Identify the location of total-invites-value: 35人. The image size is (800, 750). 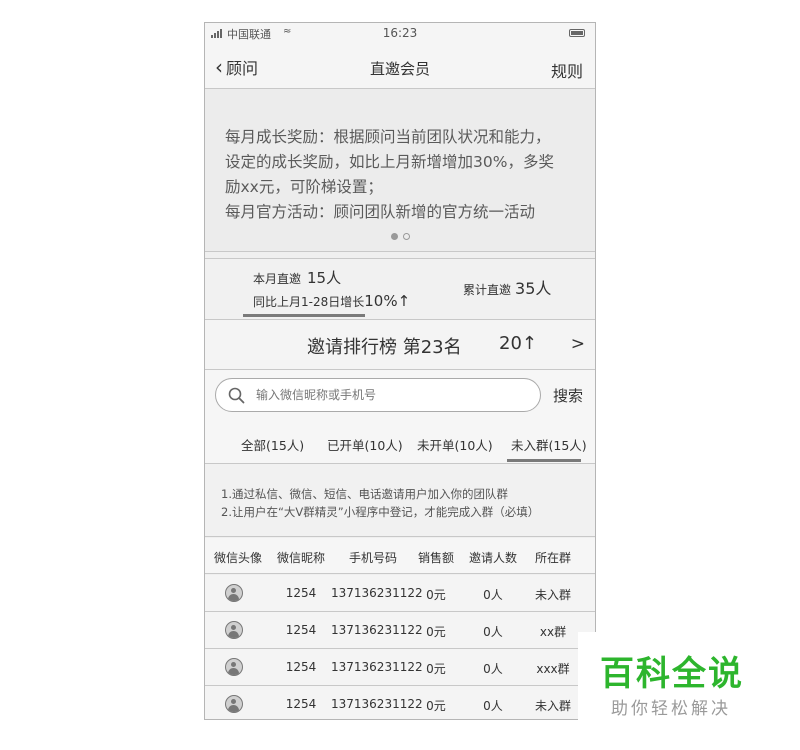
(533, 288).